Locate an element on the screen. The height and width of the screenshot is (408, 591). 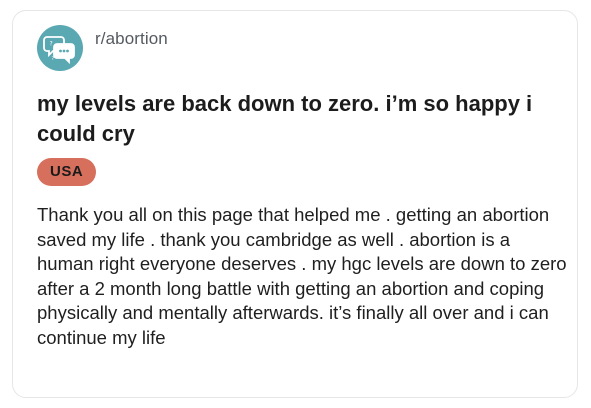
chat-bubbles-icon: ? ? is located at coordinates (59, 50).